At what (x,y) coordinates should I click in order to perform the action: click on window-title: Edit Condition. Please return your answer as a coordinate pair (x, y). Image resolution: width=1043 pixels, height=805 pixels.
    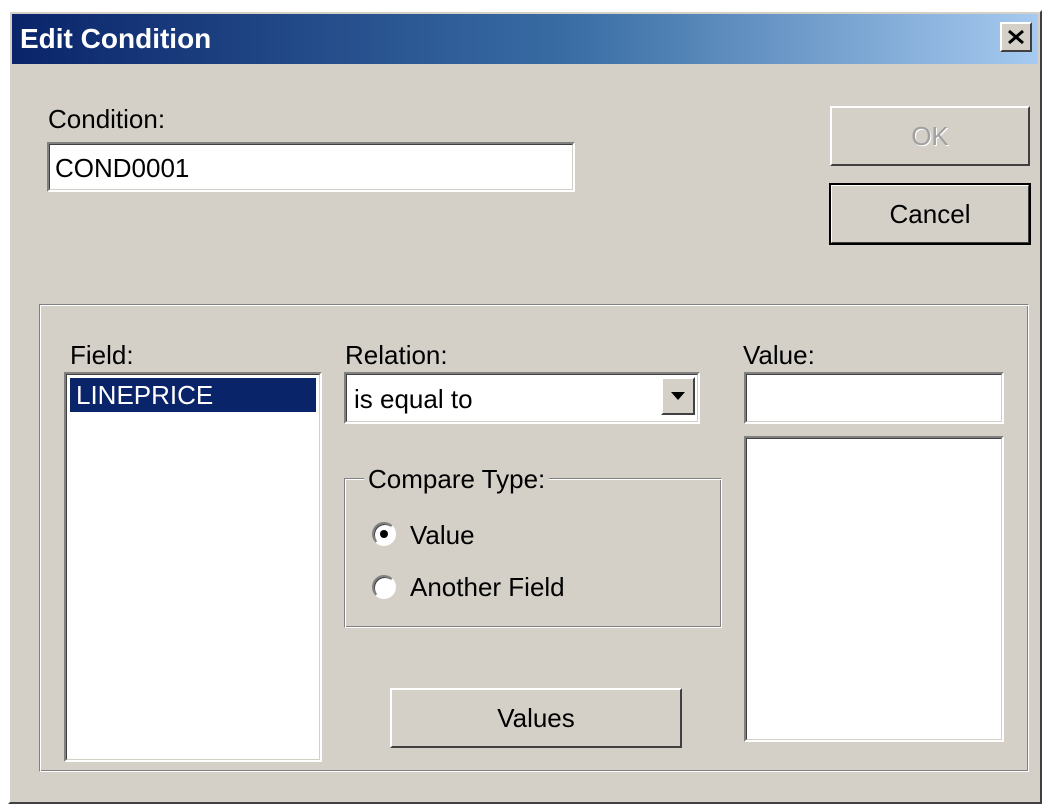
    Looking at the image, I should click on (116, 38).